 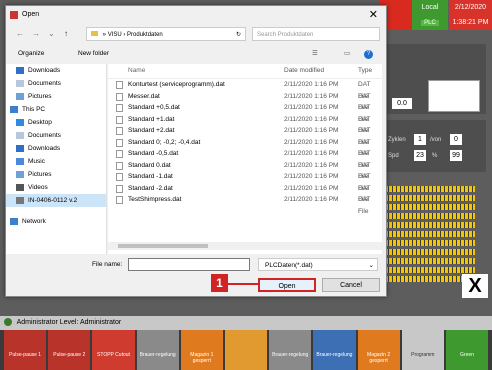 What do you see at coordinates (56, 200) in the screenshot?
I see `tree-item: IN-0406-0112 v.2` at bounding box center [56, 200].